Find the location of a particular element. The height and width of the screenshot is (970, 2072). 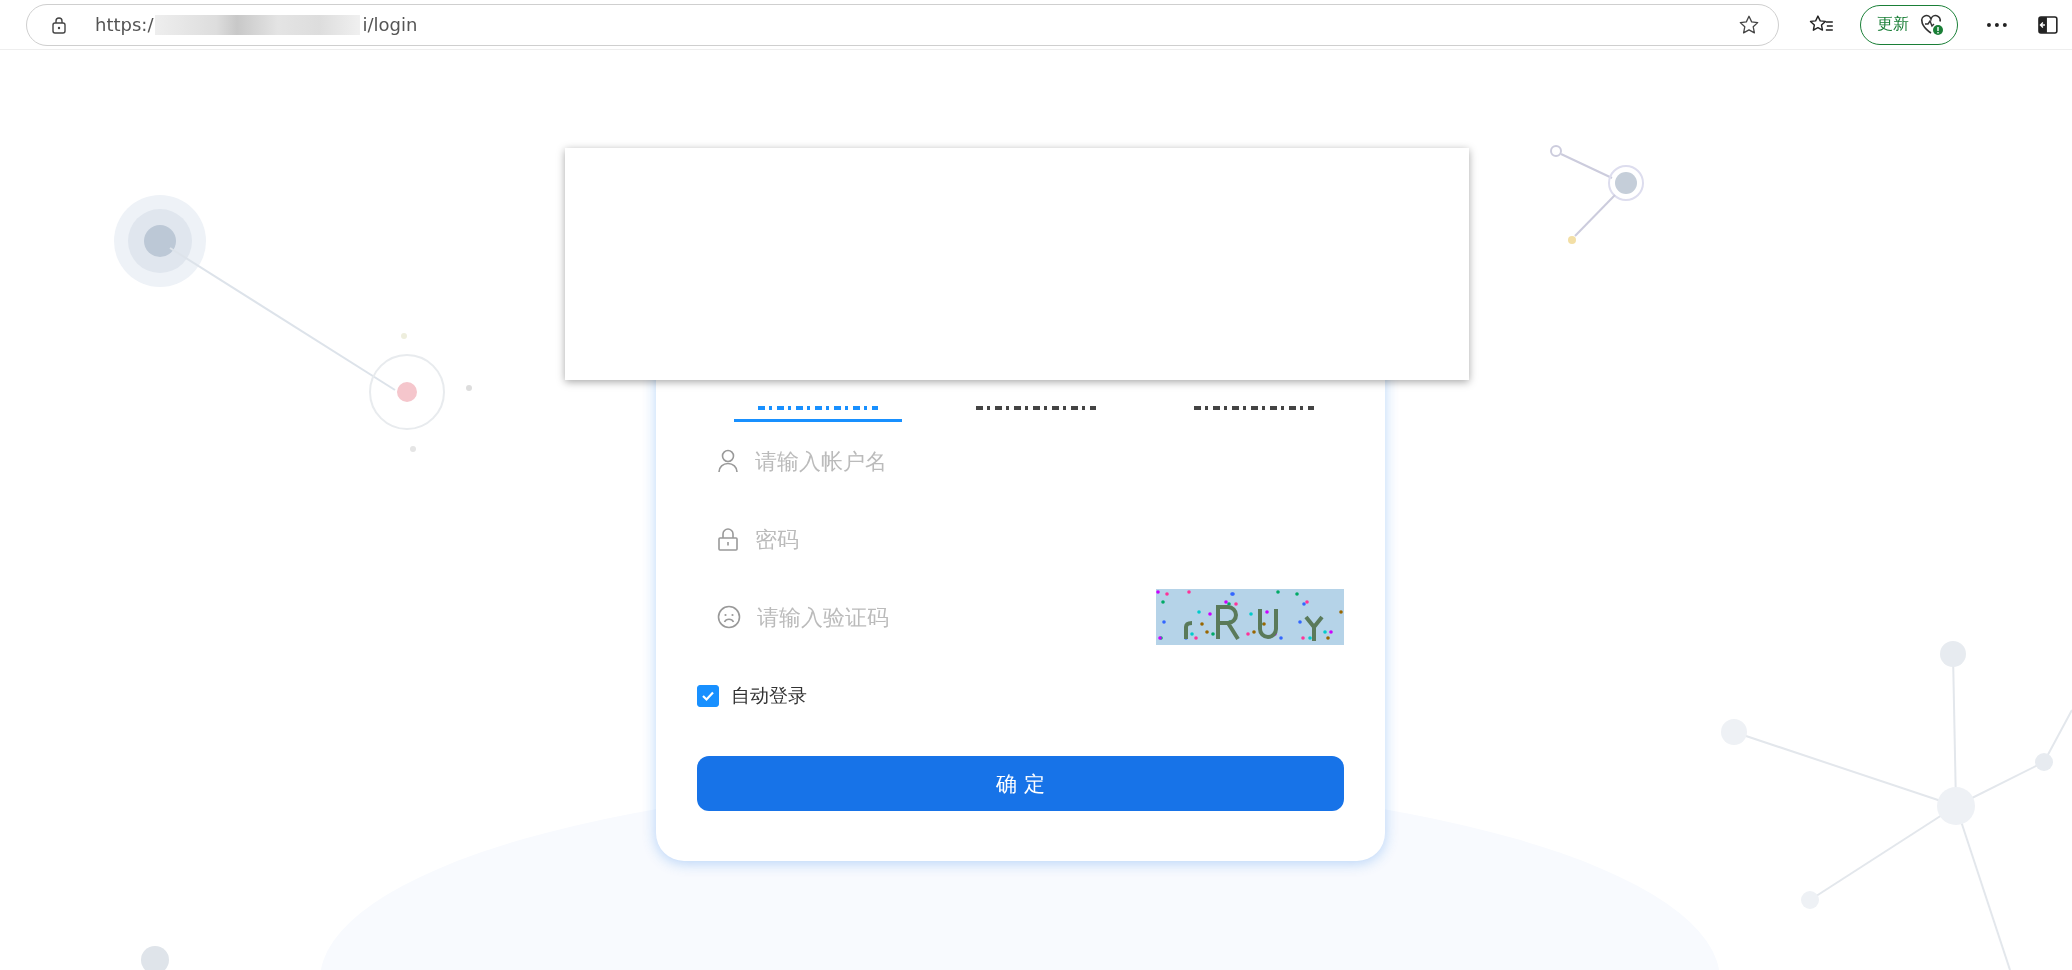

input-field: 请输入验证码 is located at coordinates (948, 617).